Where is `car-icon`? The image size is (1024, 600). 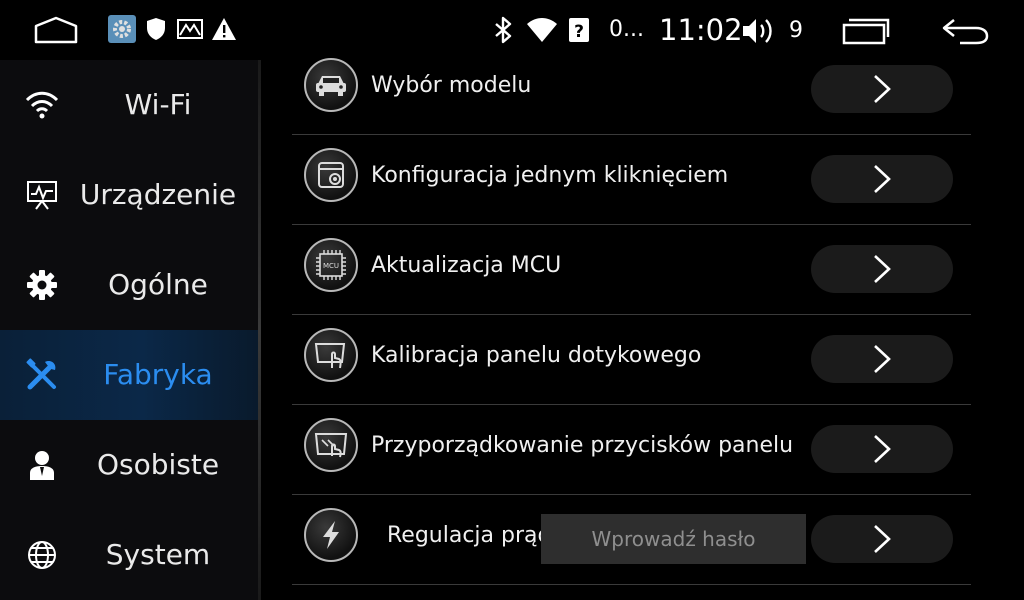 car-icon is located at coordinates (331, 85).